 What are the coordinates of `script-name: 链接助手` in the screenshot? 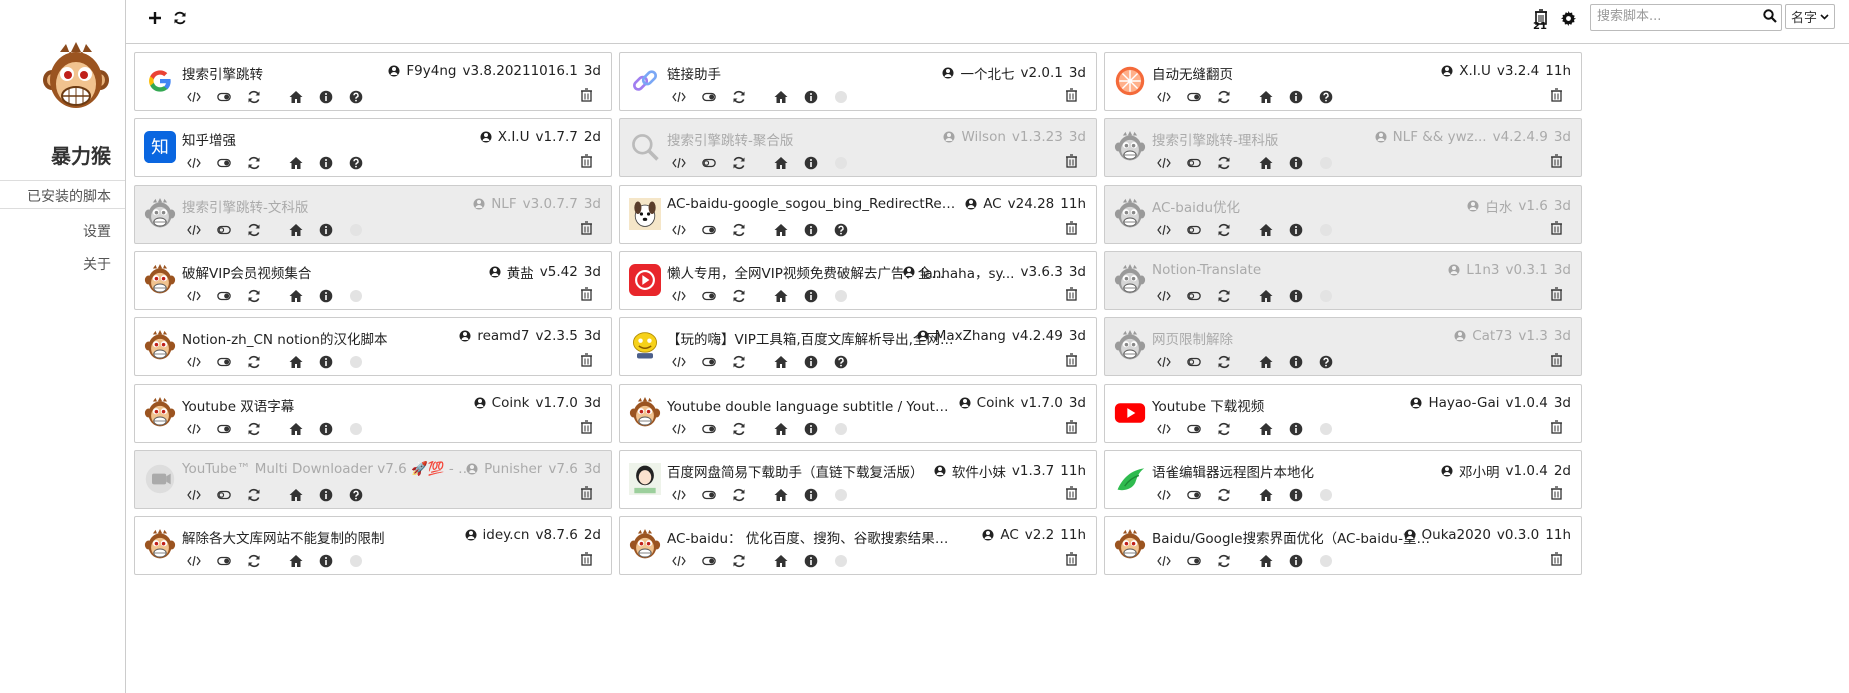 It's located at (812, 73).